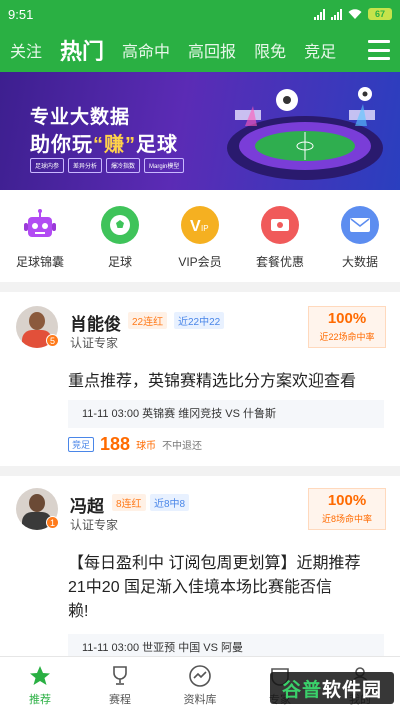 The image size is (400, 710). I want to click on expert-name: 肖能俊, so click(95, 322).